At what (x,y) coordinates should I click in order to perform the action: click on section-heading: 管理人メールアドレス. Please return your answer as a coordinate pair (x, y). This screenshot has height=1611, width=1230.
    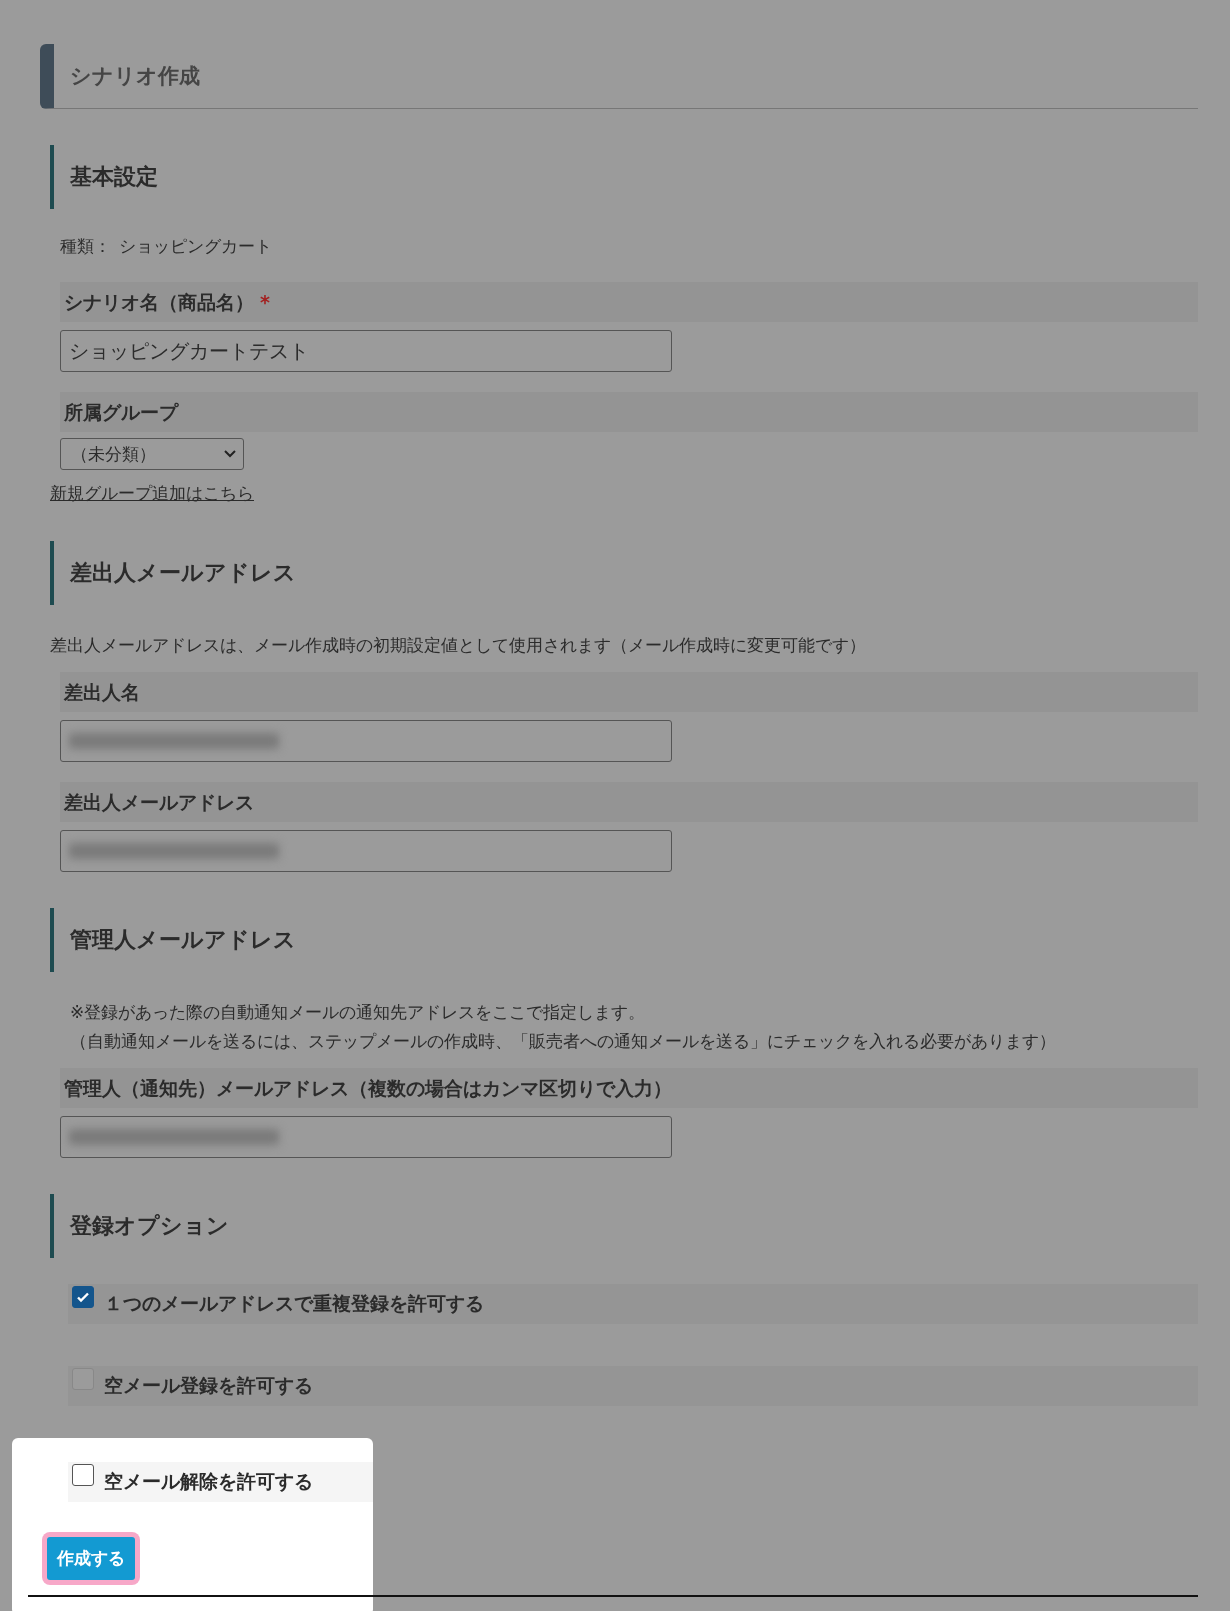
    Looking at the image, I should click on (624, 940).